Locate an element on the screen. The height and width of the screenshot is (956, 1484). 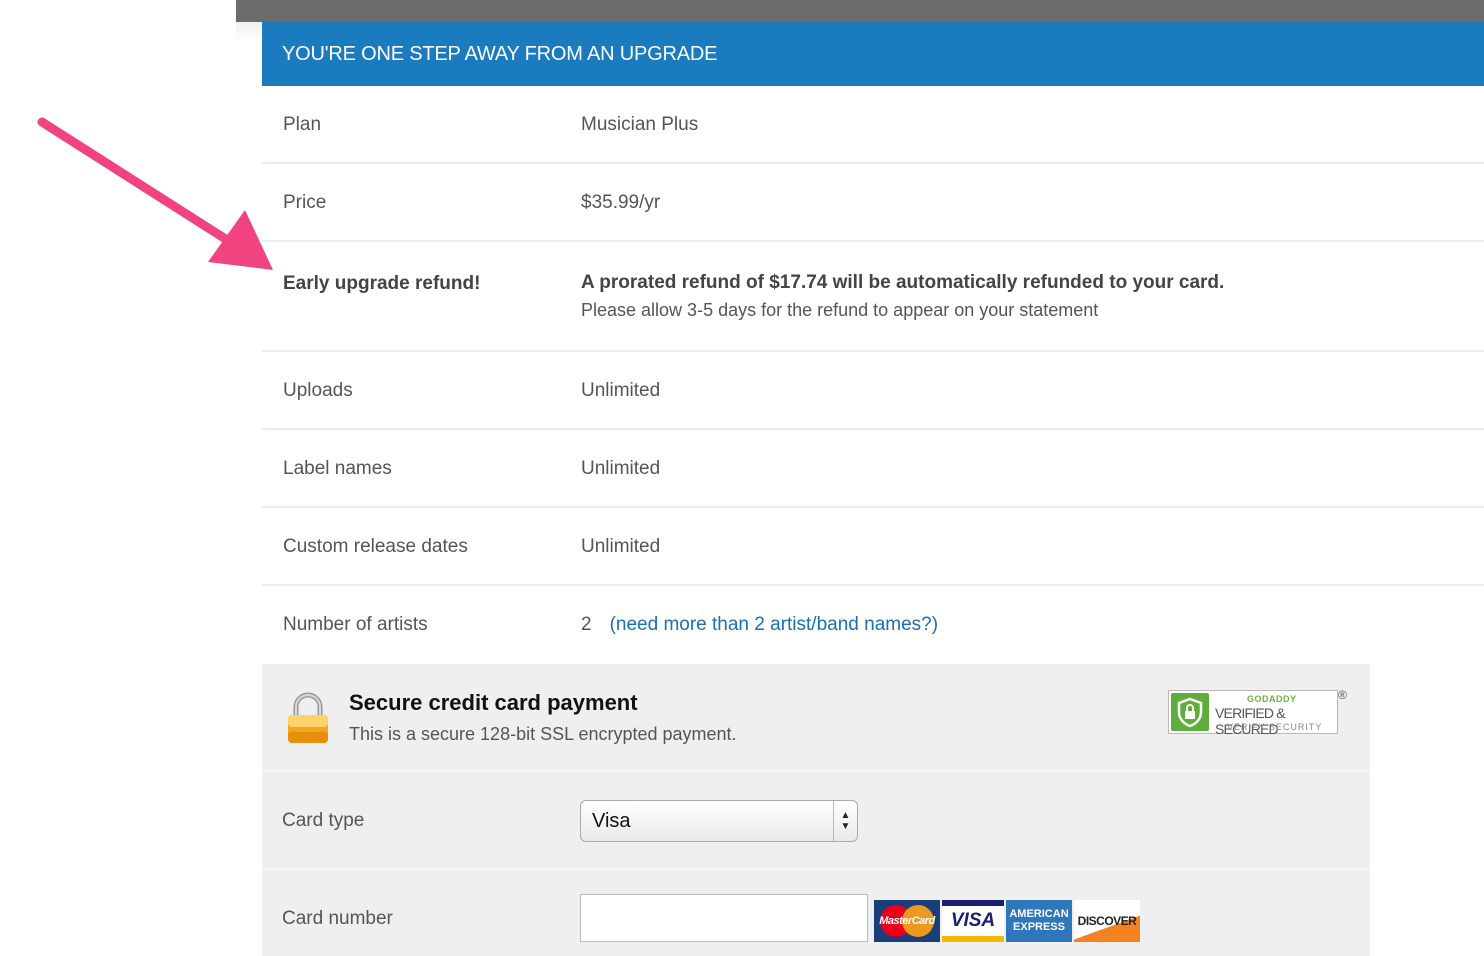
uploads-label: Uploads is located at coordinates (318, 390).